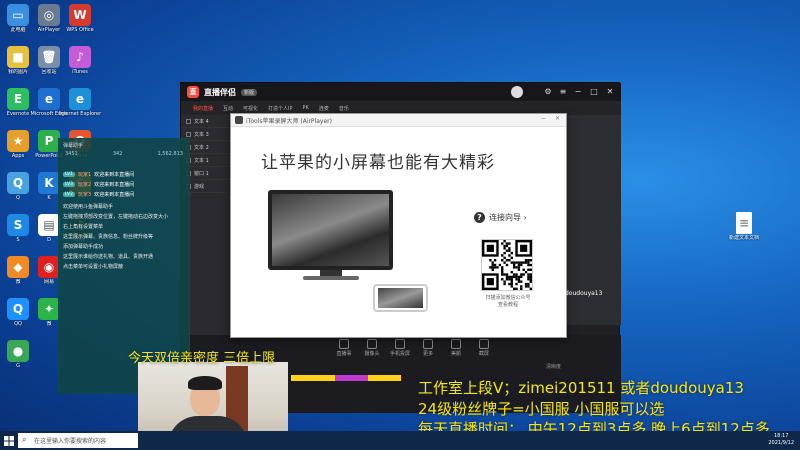 Image resolution: width=800 pixels, height=450 pixels. Describe the element at coordinates (201, 160) in the screenshot. I see `layer-label: 文本 1` at that location.